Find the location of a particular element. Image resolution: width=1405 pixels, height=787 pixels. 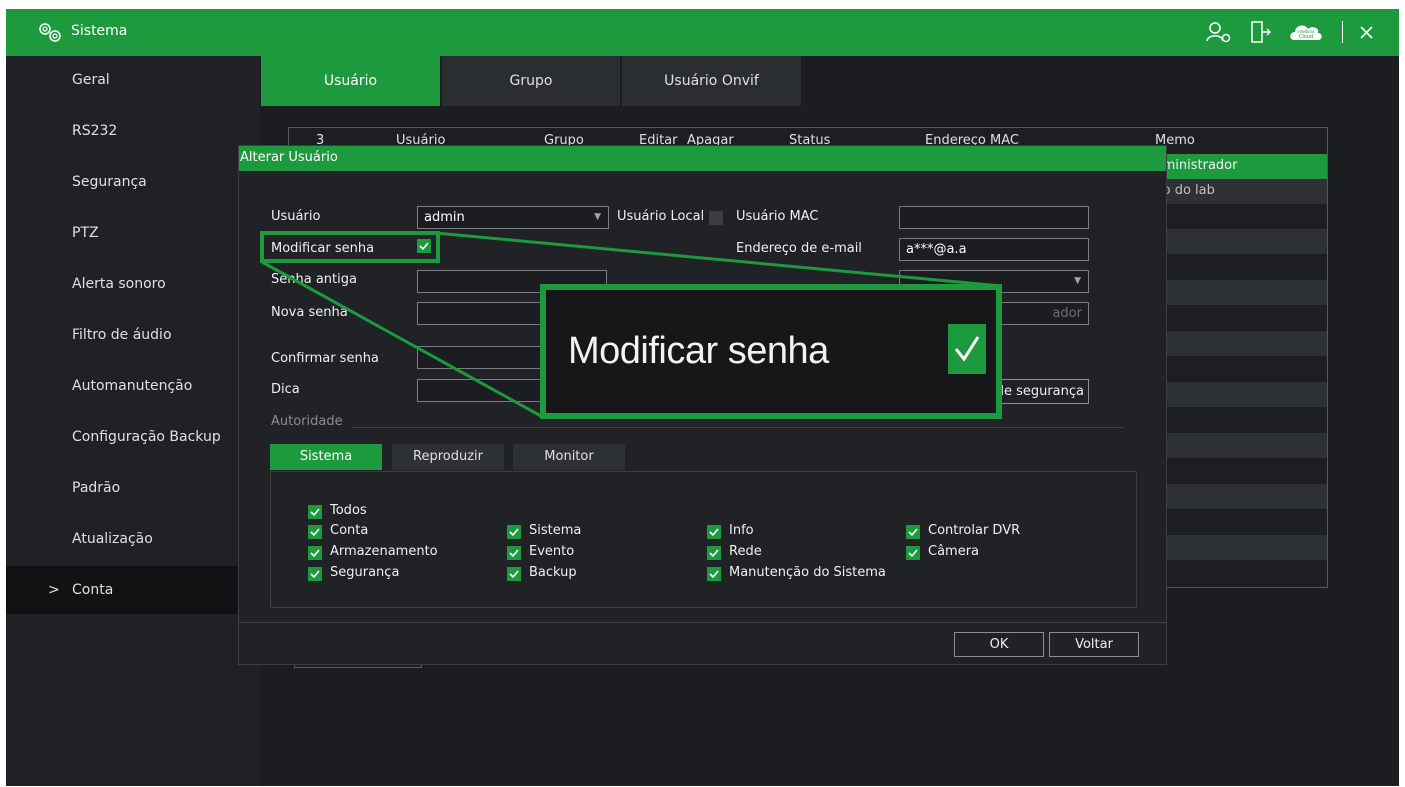

zoom-callout: Modificar senha is located at coordinates (771, 351).